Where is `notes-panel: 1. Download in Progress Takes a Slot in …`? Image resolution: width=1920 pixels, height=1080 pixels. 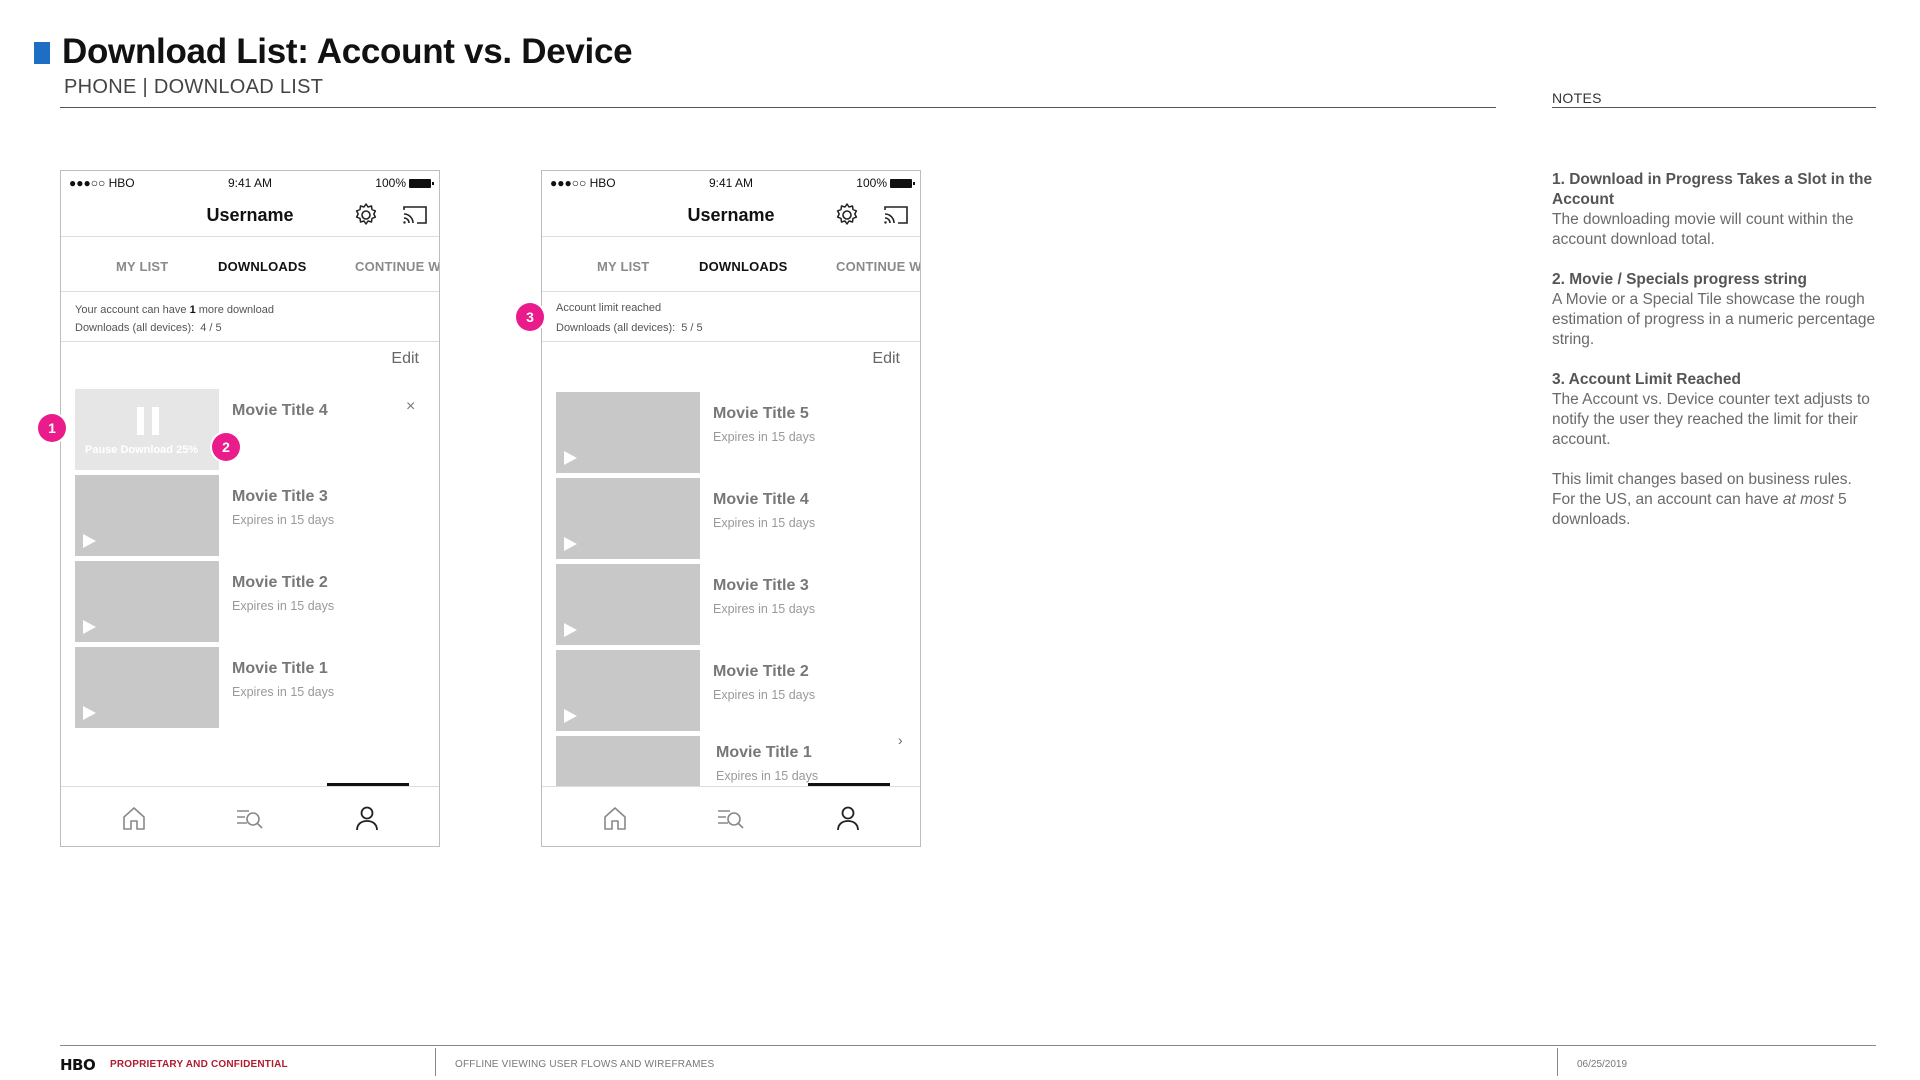 notes-panel: 1. Download in Progress Takes a Slot in … is located at coordinates (1715, 360).